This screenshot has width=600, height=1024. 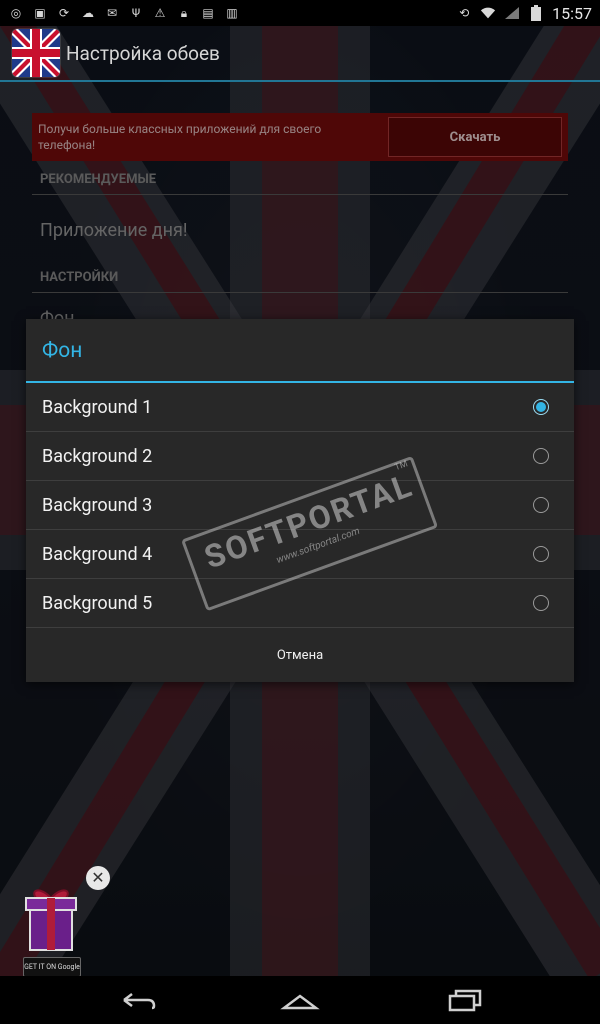 I want to click on action-bar: Настройка обоев, so click(x=300, y=54).